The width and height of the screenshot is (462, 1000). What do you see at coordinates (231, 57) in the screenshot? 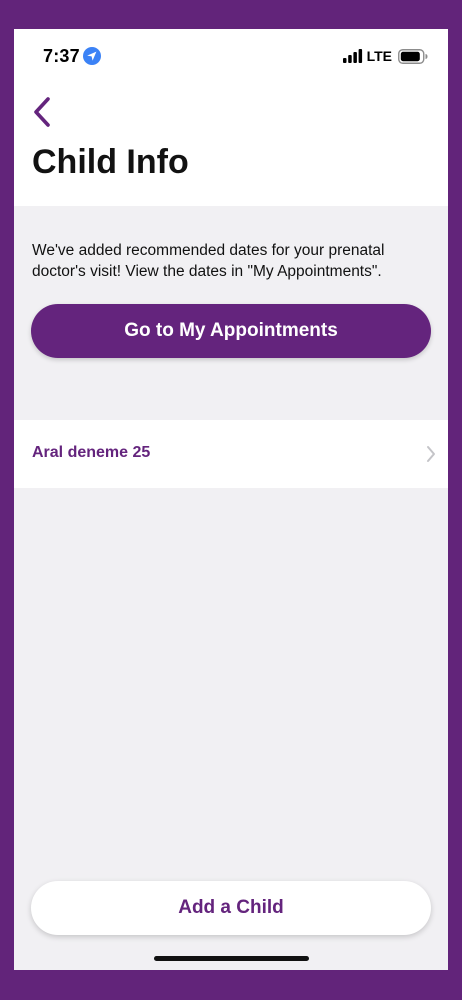
I see `status-bar: 7:37 LTE` at bounding box center [231, 57].